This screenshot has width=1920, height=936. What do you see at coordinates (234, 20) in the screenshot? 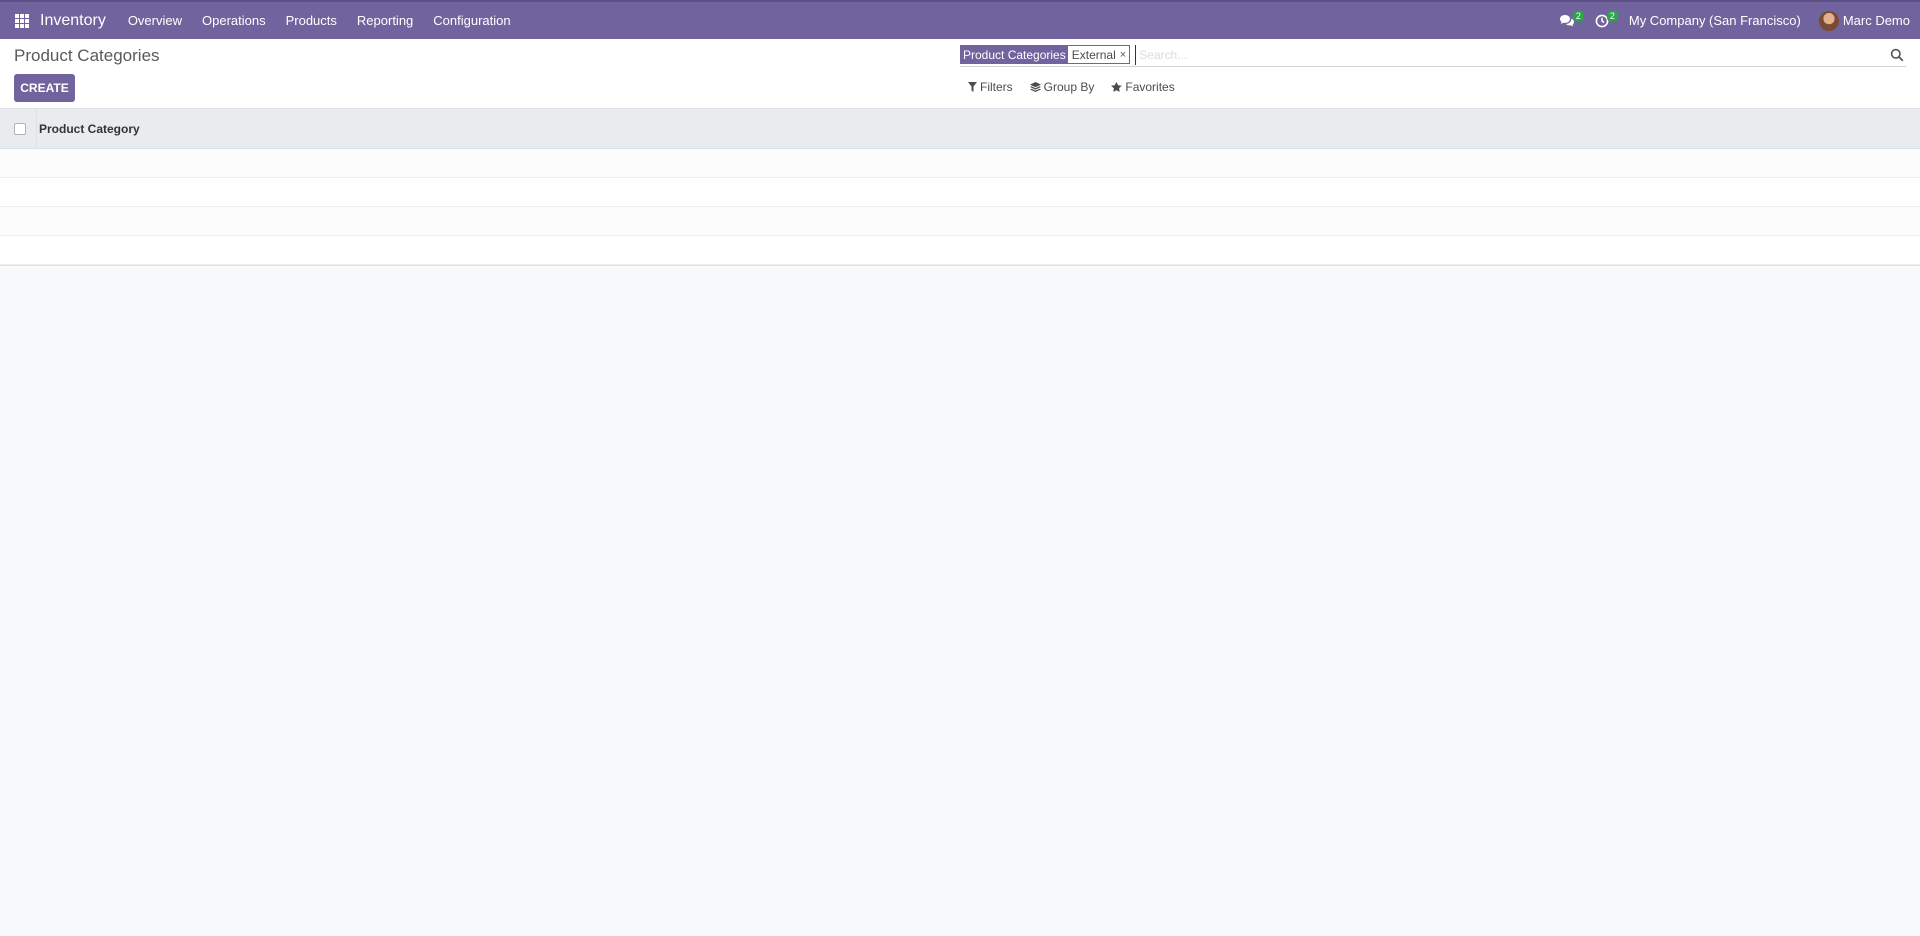
I see `menu-item-operations: Operations` at bounding box center [234, 20].